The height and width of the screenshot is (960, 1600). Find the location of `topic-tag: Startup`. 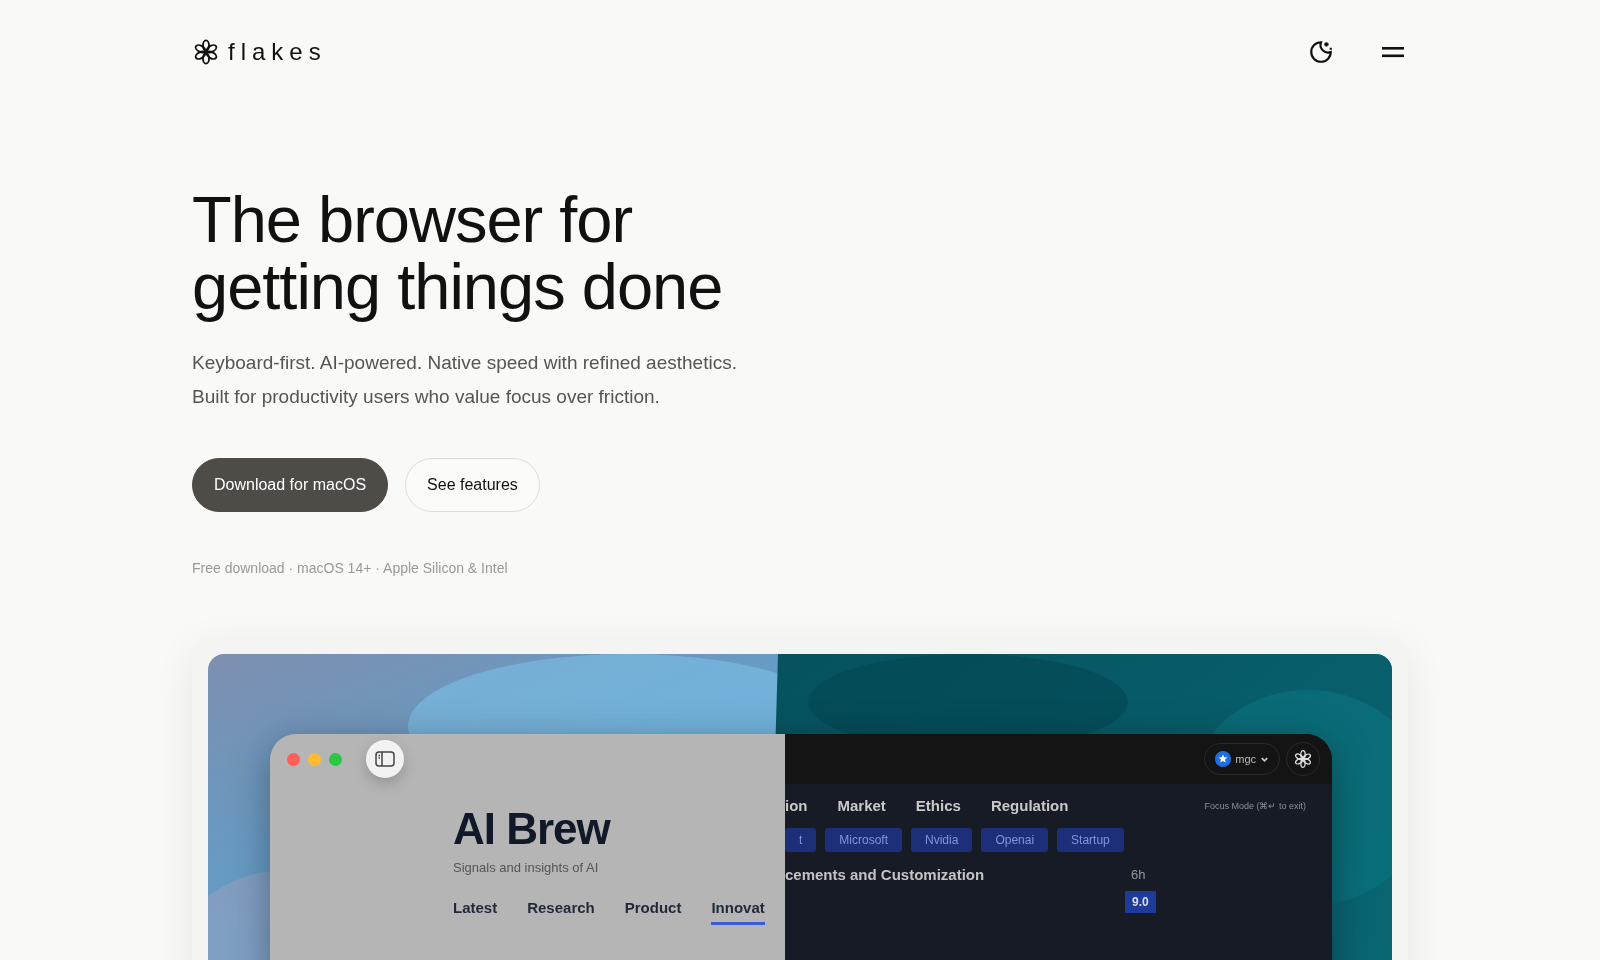

topic-tag: Startup is located at coordinates (1090, 840).